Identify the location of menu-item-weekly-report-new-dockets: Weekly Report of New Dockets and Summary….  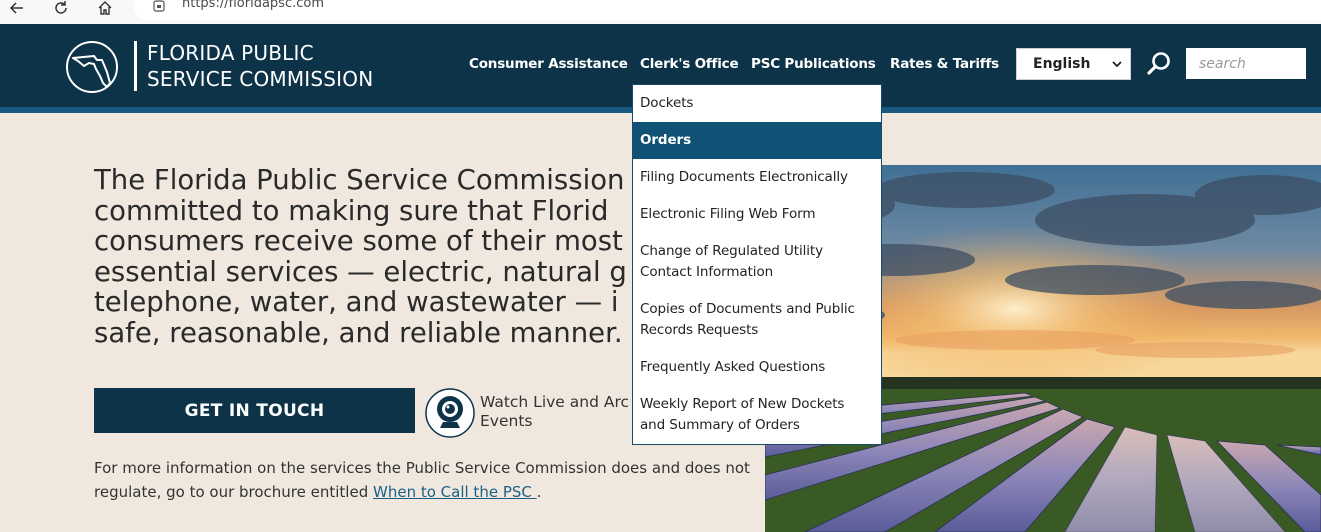
(757, 415).